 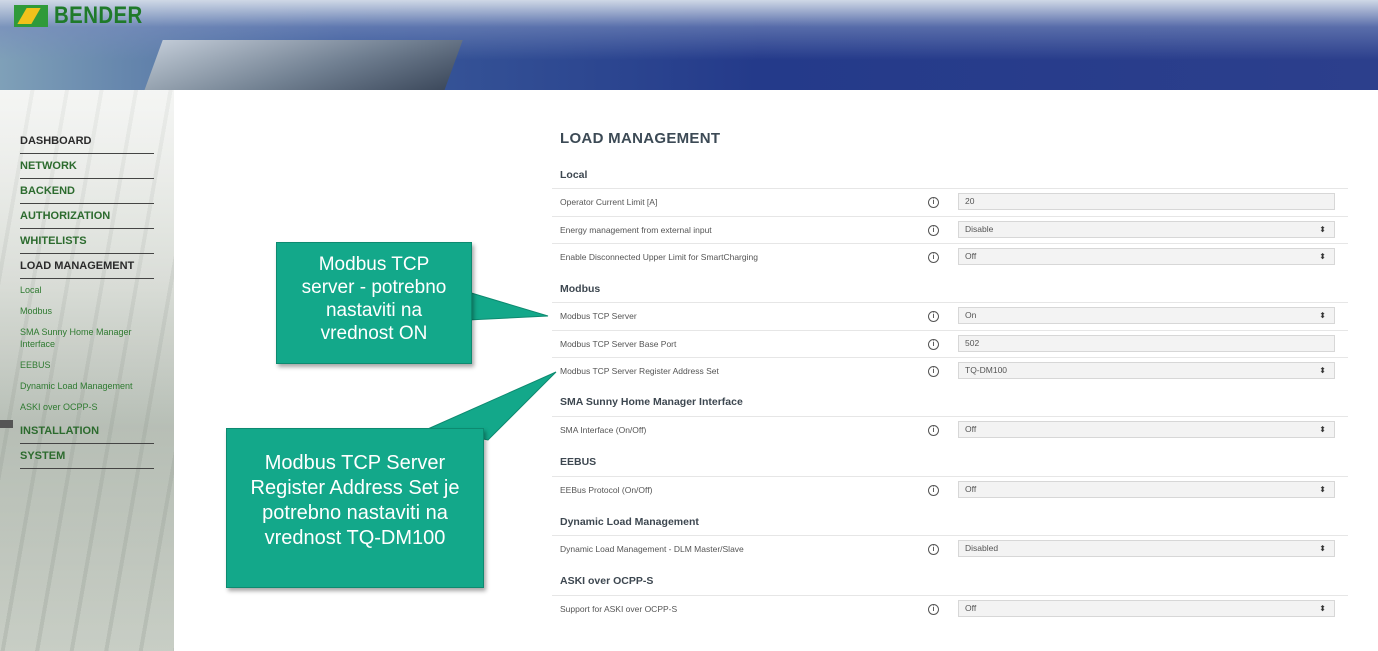 I want to click on callout-line: server - potrebno, so click(x=374, y=287).